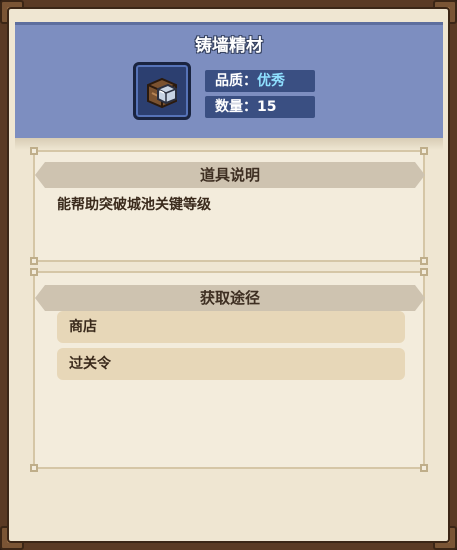  I want to click on quantity-label: 数量：, so click(236, 107).